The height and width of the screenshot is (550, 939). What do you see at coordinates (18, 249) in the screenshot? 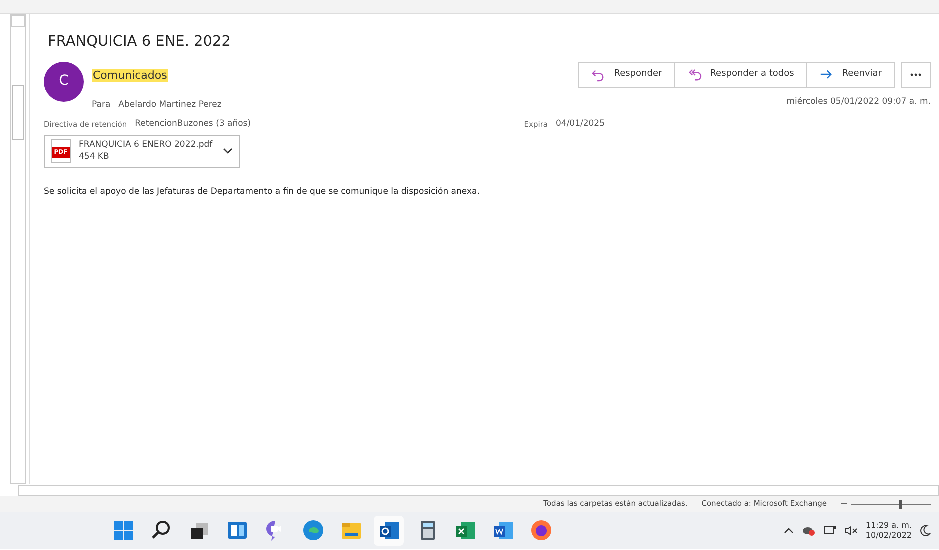
I see `vertical-scrollbar` at bounding box center [18, 249].